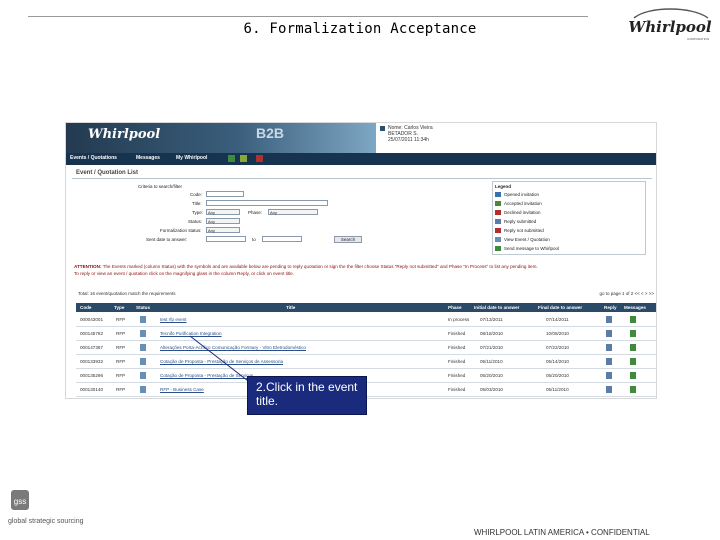 This screenshot has height=540, width=720. Describe the element at coordinates (290, 307) in the screenshot. I see `col-title: Title` at that location.